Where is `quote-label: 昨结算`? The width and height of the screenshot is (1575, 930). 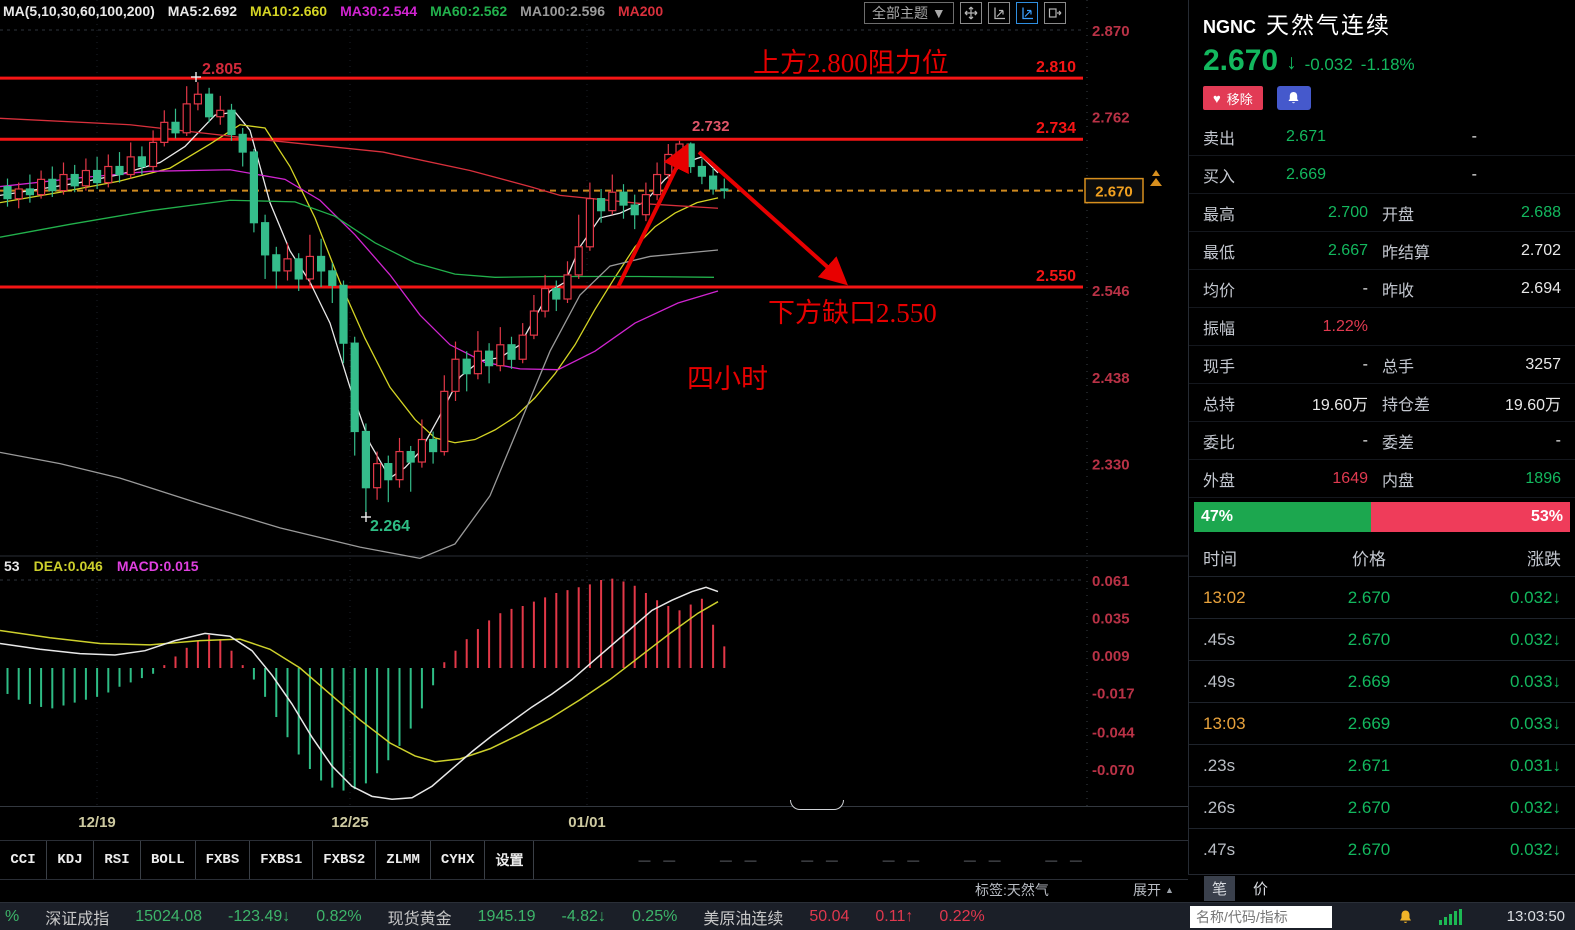 quote-label: 昨结算 is located at coordinates (1406, 253).